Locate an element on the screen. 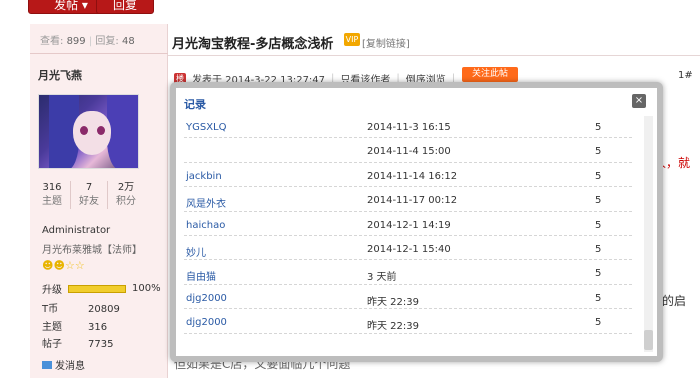 Image resolution: width=700 pixels, height=378 pixels. dialog-title: 记录 is located at coordinates (195, 104).